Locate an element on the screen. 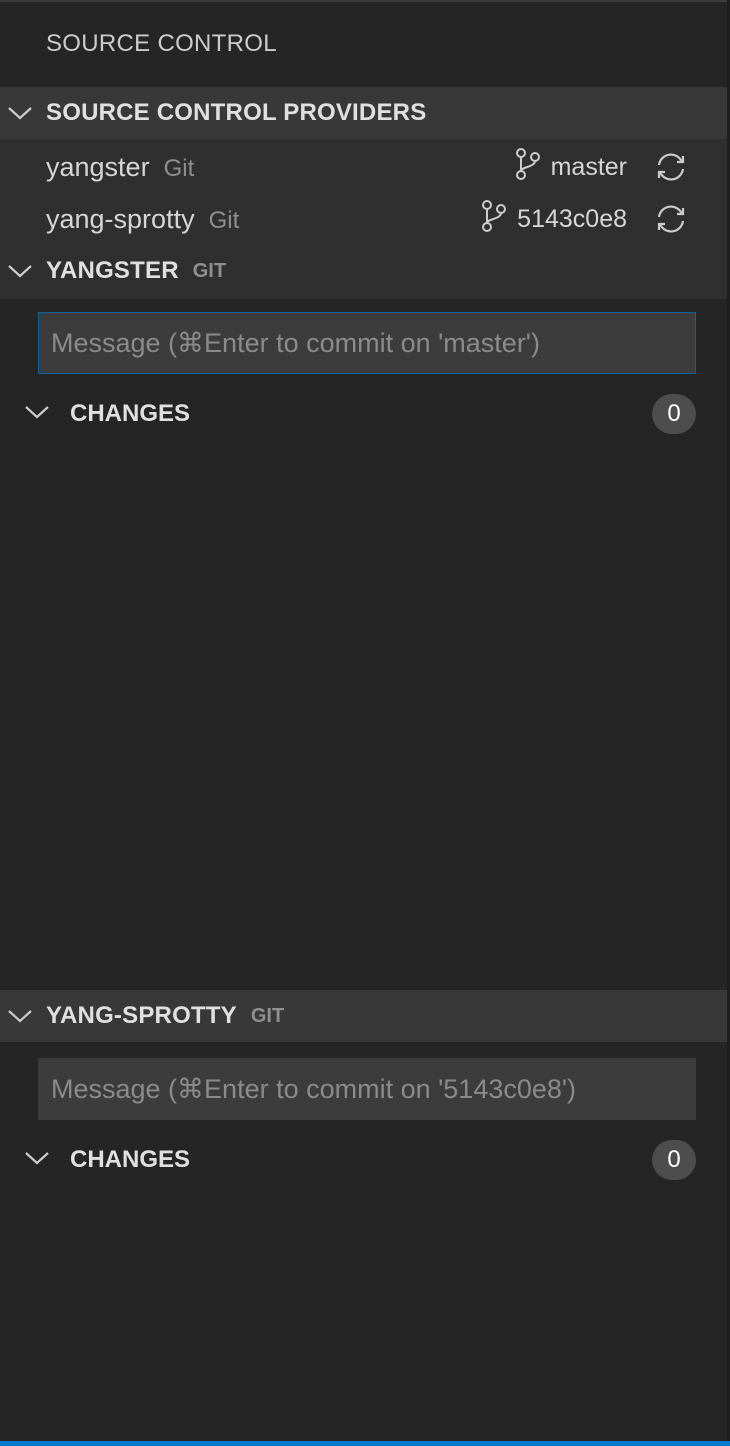  repo-title: YANGSTER is located at coordinates (112, 270).